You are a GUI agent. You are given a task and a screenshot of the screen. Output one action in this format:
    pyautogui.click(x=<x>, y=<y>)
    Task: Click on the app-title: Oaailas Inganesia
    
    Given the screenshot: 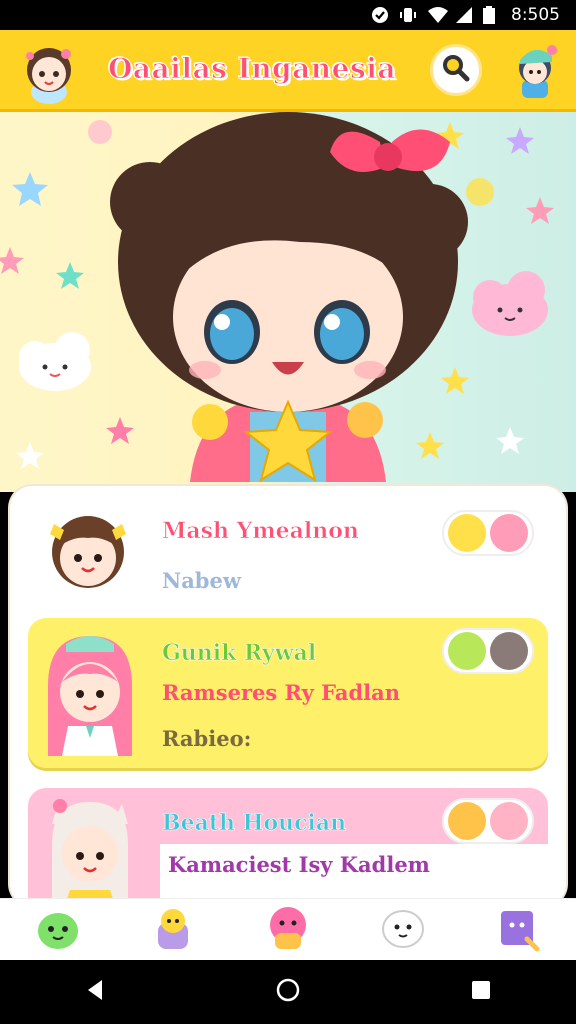 What is the action you would take?
    pyautogui.click(x=252, y=69)
    